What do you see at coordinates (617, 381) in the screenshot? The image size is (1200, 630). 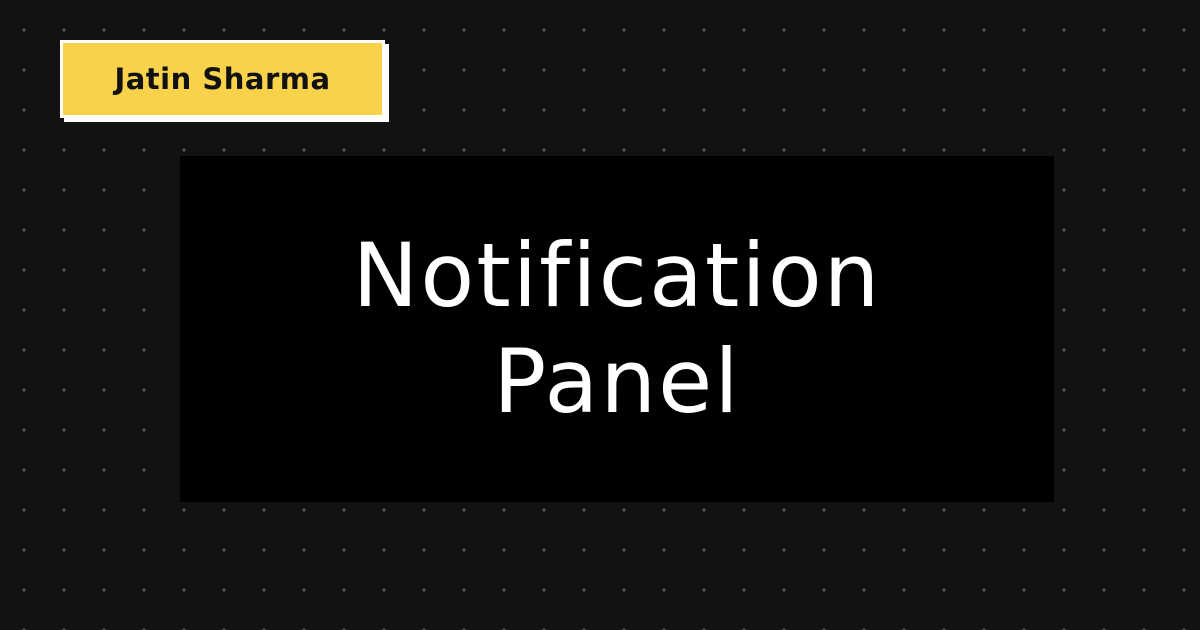 I see `title-line-2: Panel` at bounding box center [617, 381].